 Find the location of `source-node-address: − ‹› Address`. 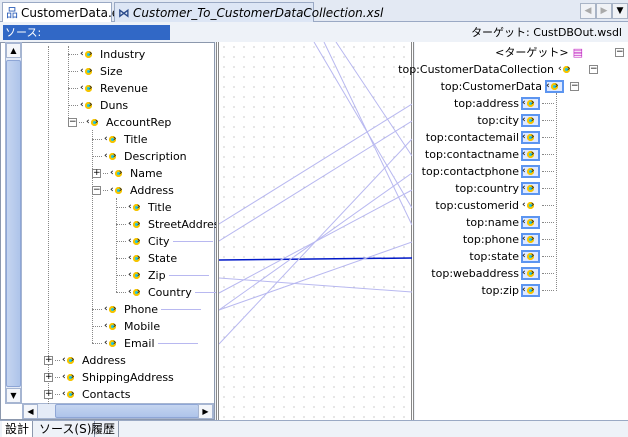

source-node-address: − ‹› Address is located at coordinates (133, 190).